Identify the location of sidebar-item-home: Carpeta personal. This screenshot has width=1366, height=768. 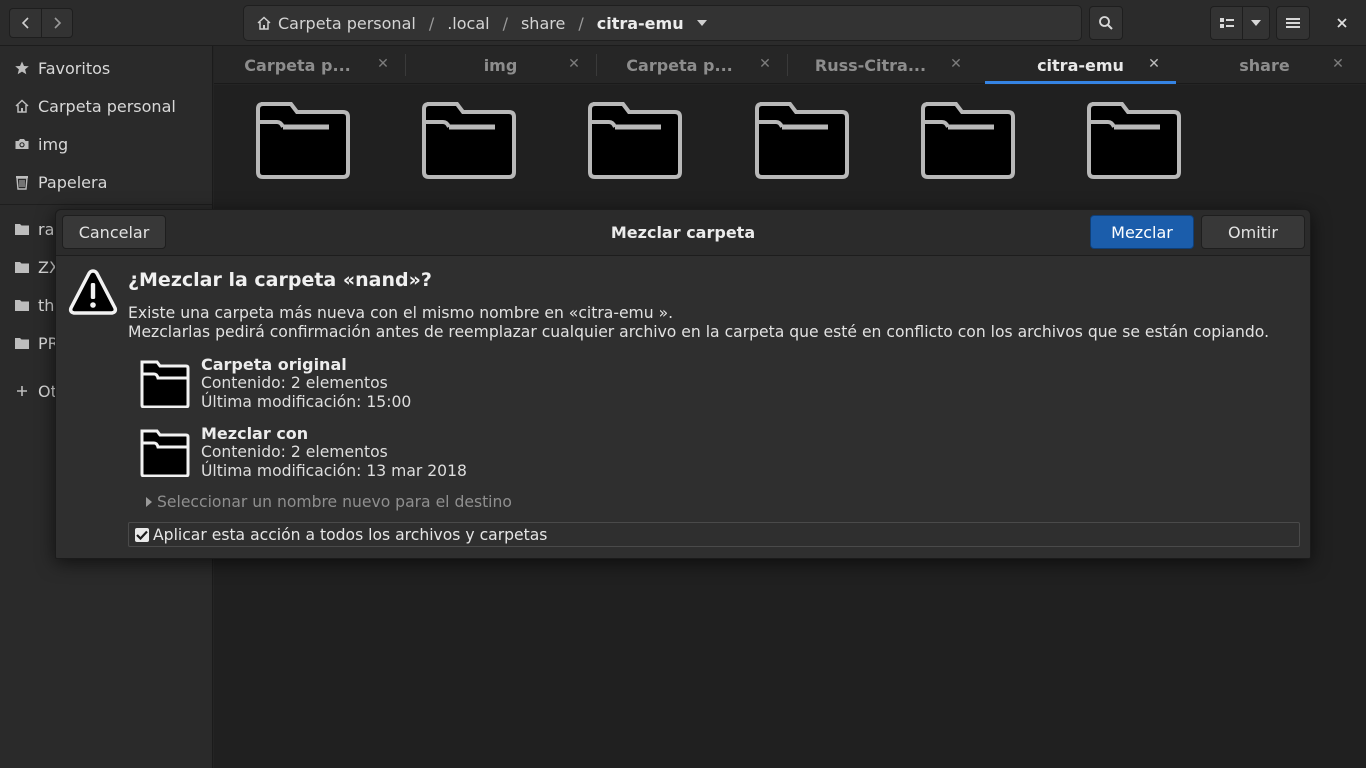
(106, 106).